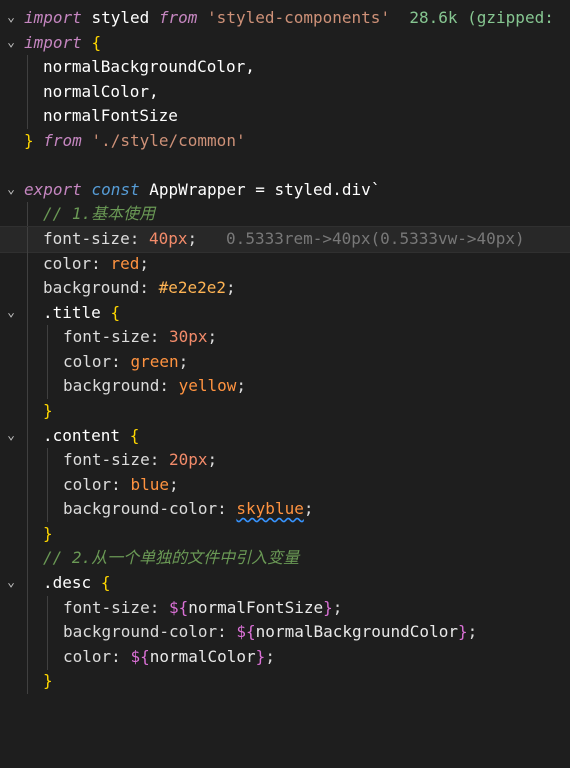 The height and width of the screenshot is (768, 570). Describe the element at coordinates (285, 264) in the screenshot. I see `code-line-11: color: red;` at that location.